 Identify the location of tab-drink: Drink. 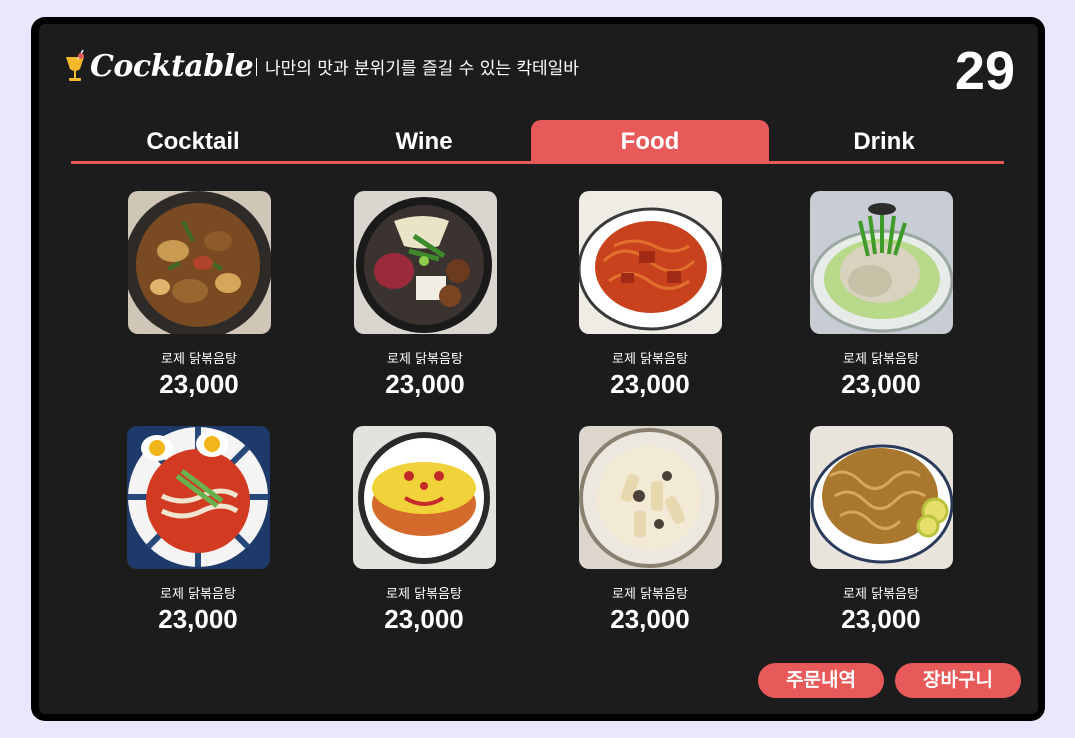
(884, 141).